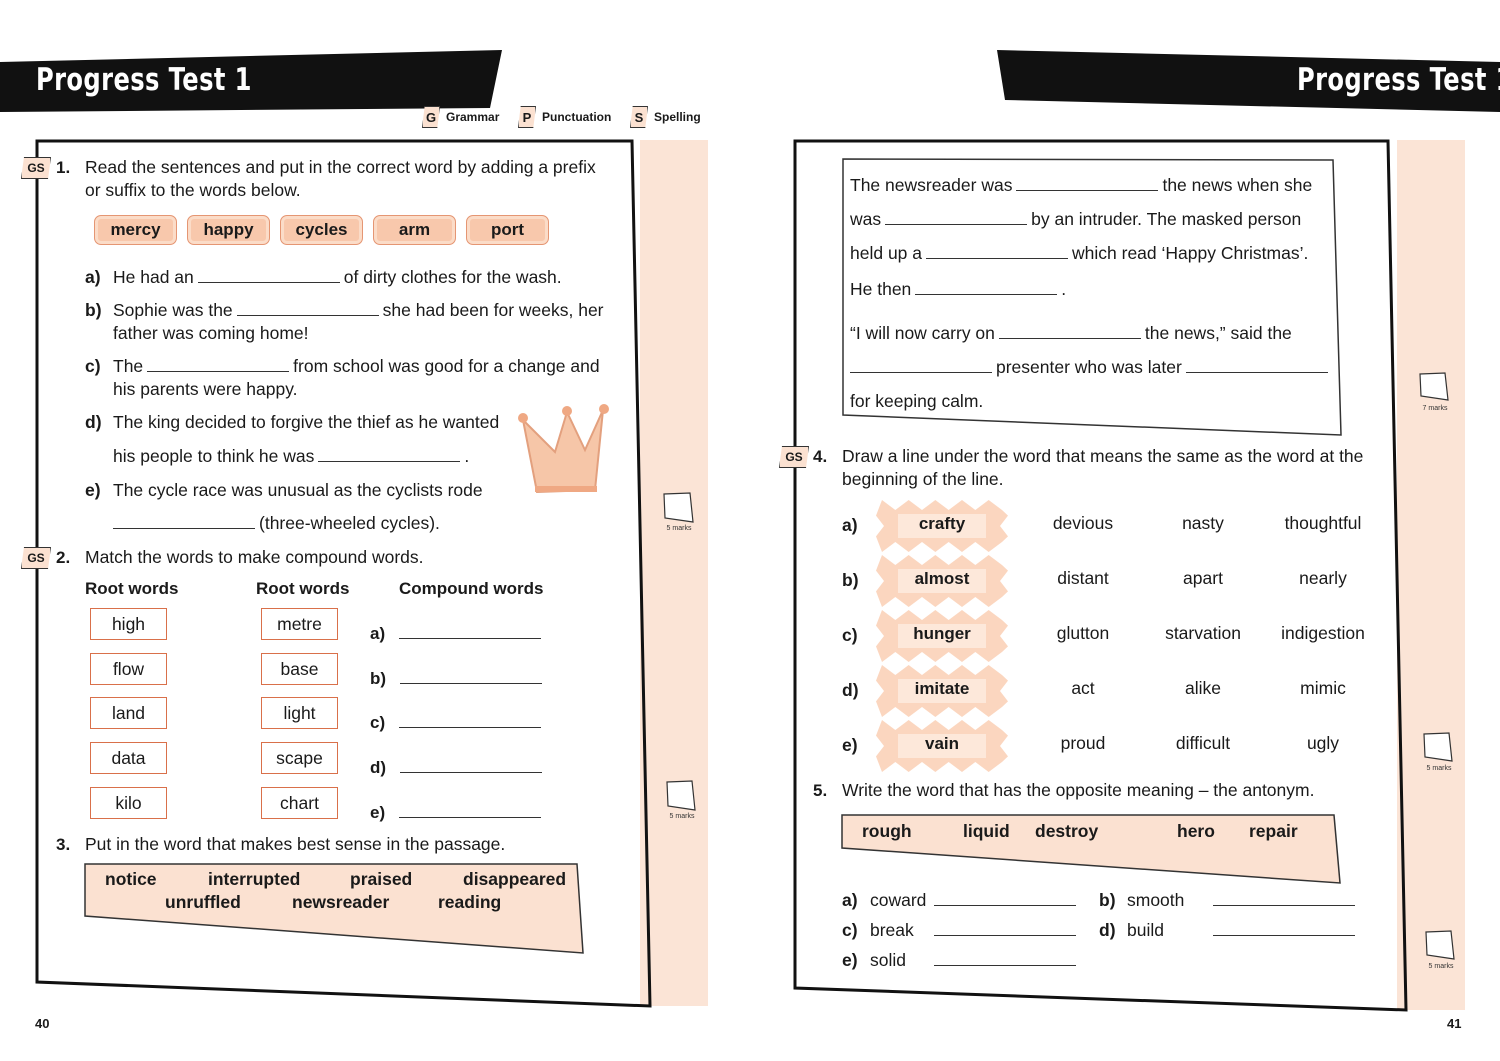 The image size is (1500, 1061). Describe the element at coordinates (1067, 831) in the screenshot. I see `bank-word: destroy` at that location.